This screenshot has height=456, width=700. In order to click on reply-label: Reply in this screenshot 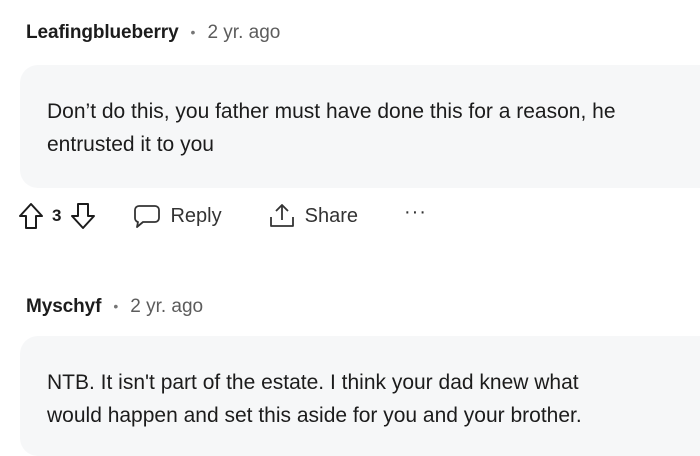, I will do `click(196, 215)`.